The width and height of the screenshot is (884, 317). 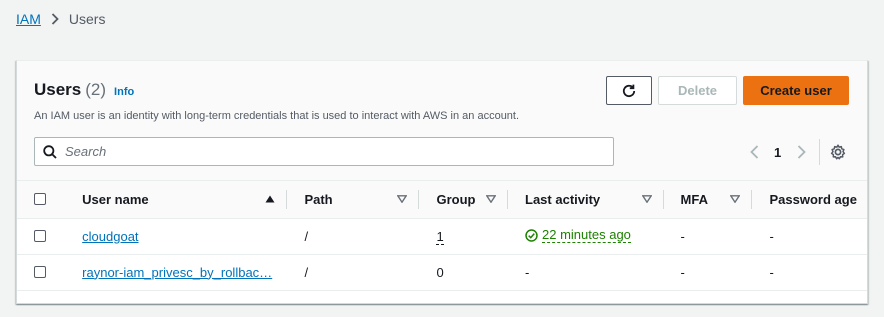 What do you see at coordinates (115, 199) in the screenshot?
I see `column-label: User name` at bounding box center [115, 199].